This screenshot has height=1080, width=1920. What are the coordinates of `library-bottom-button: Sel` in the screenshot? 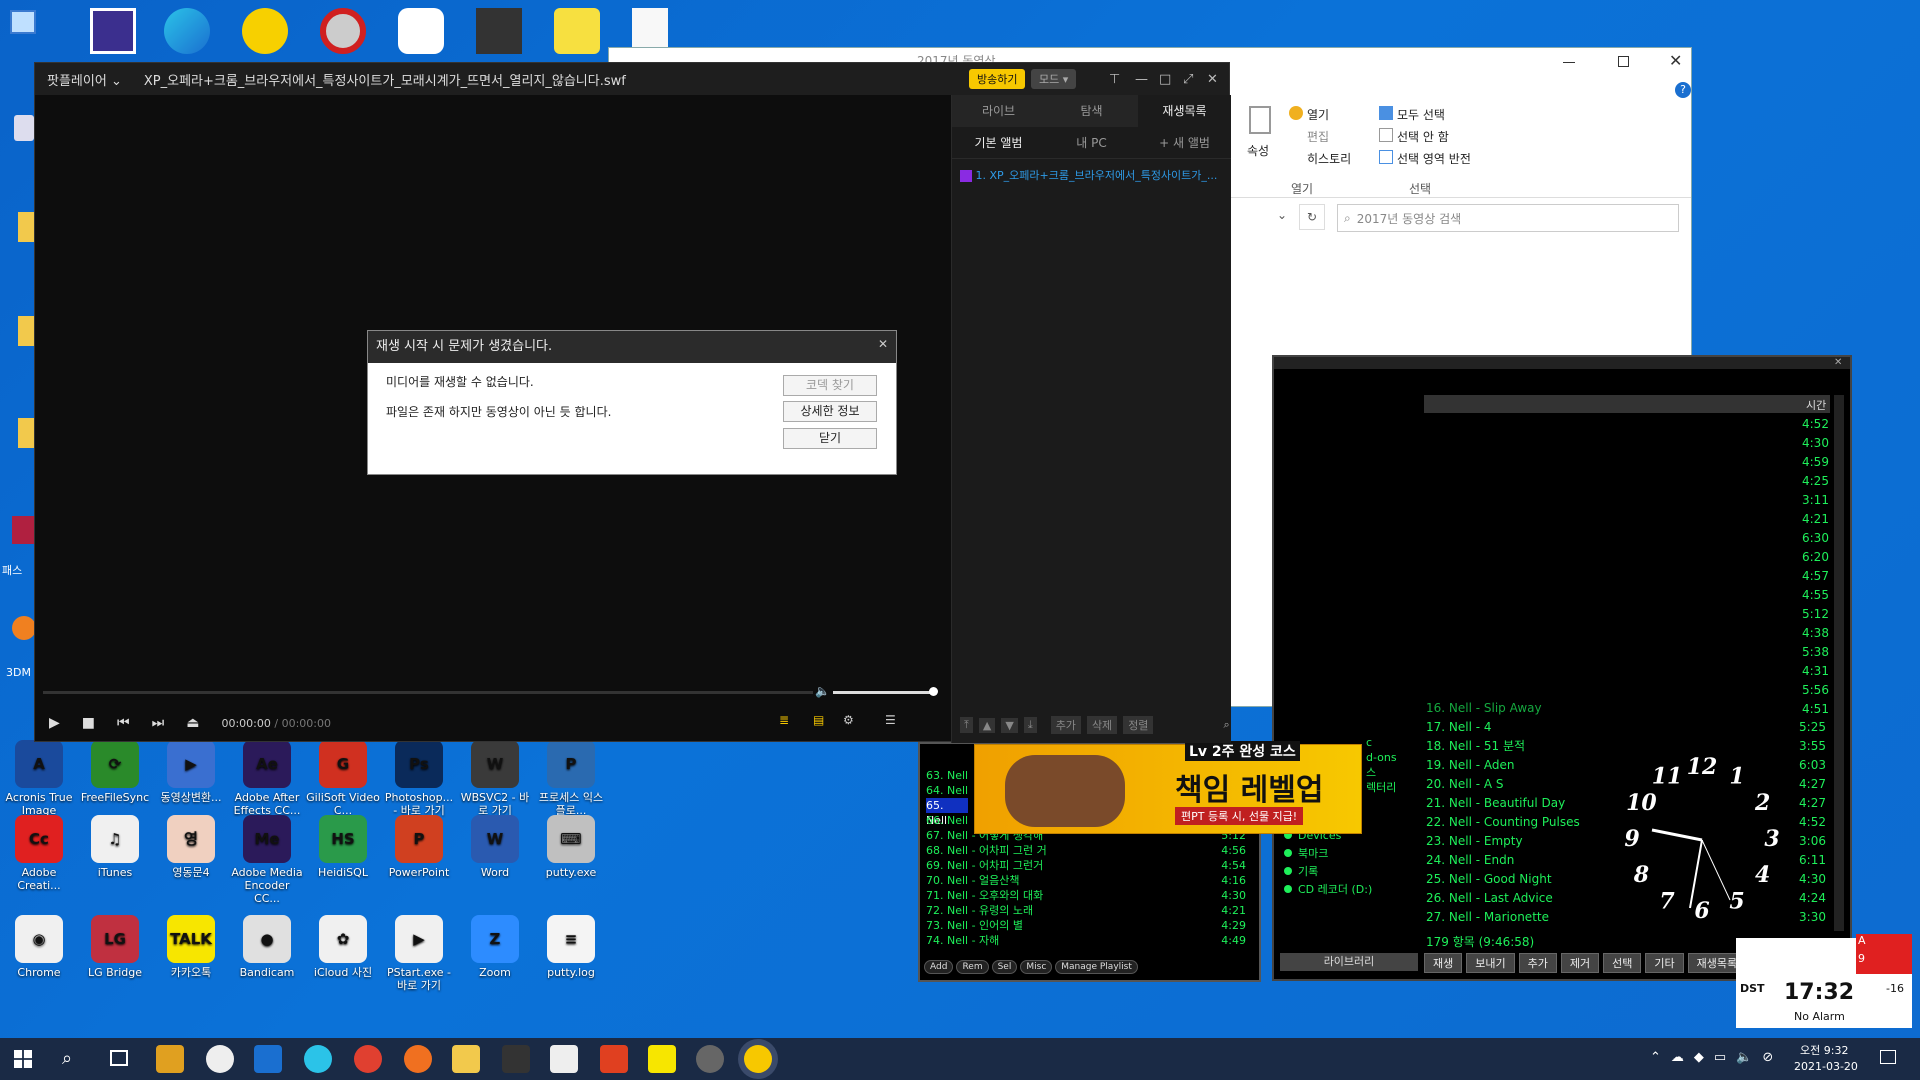 It's located at (1004, 967).